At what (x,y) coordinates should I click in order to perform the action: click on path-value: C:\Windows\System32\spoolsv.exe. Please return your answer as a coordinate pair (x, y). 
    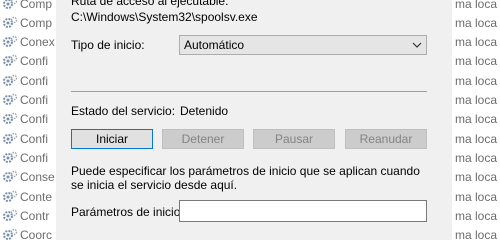
    Looking at the image, I should click on (164, 17).